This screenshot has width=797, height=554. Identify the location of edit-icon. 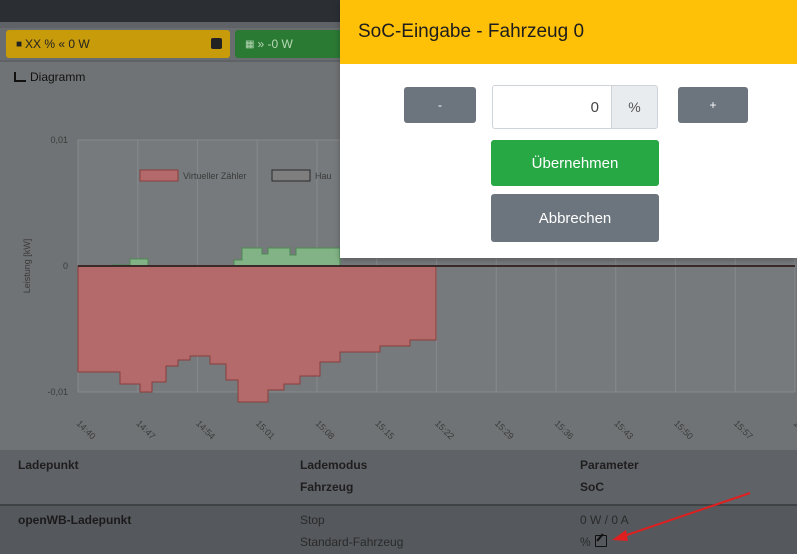
(600, 541).